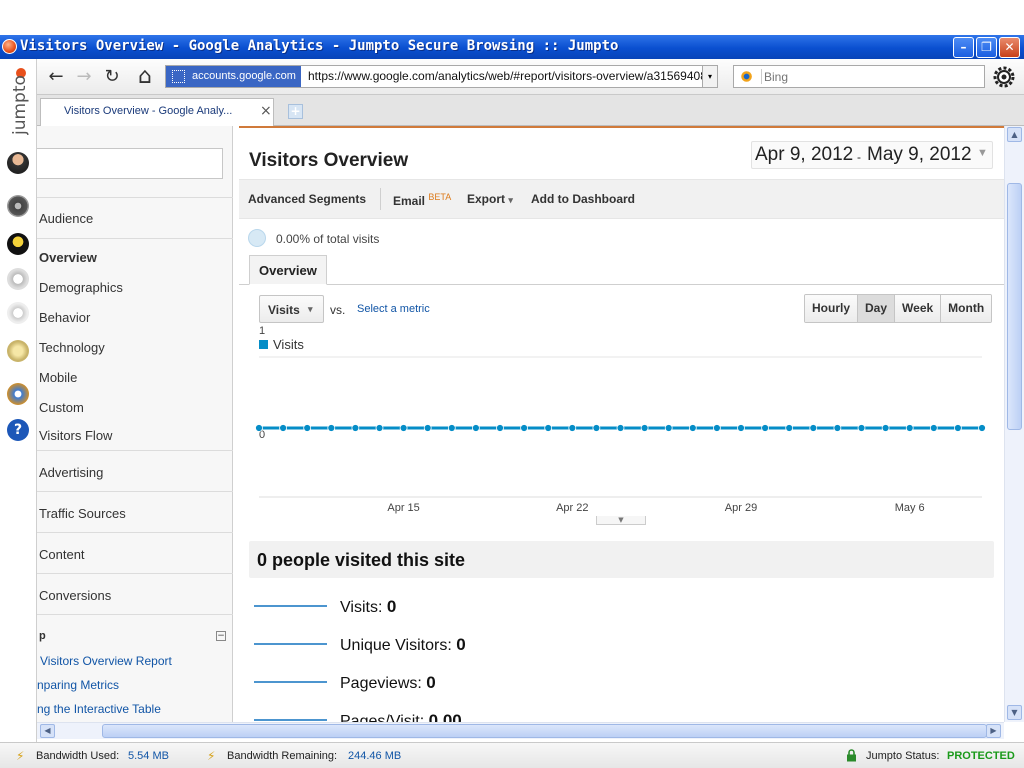 The width and height of the screenshot is (1024, 768). I want to click on settings-gear-icon, so click(18, 394).